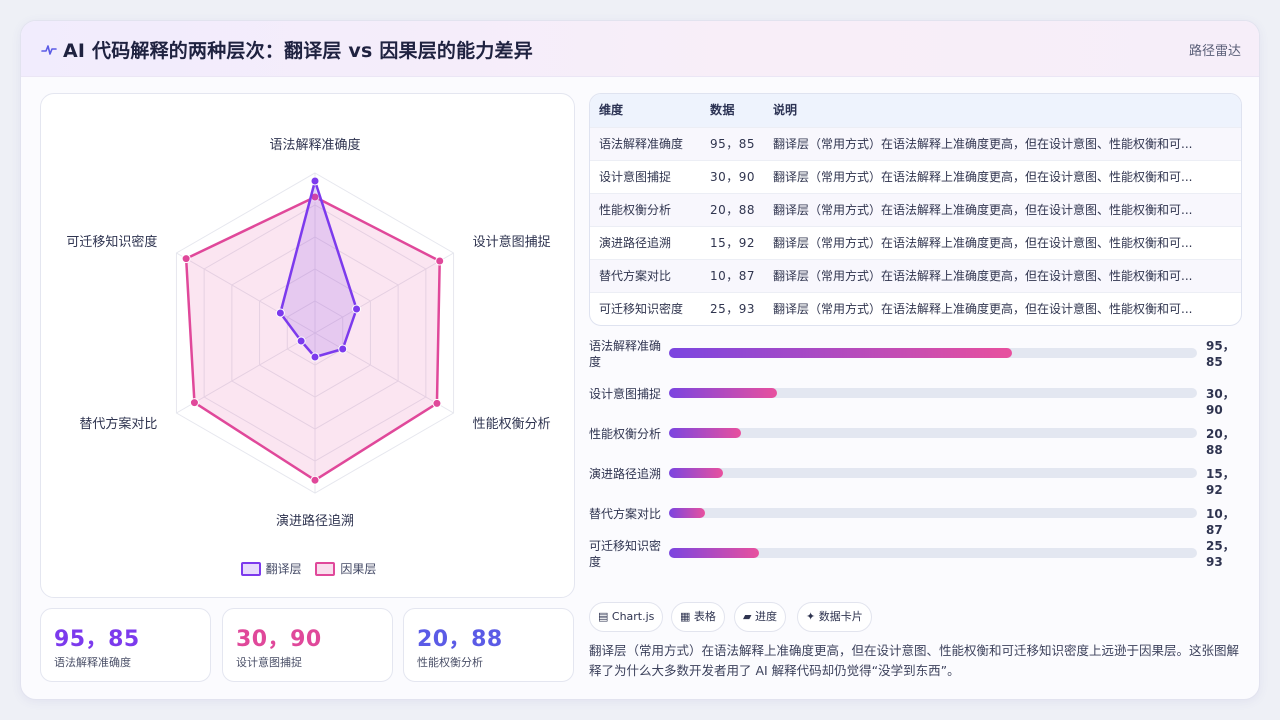 Image resolution: width=1280 pixels, height=720 pixels. What do you see at coordinates (1220, 522) in the screenshot?
I see `progress-value: 10，87` at bounding box center [1220, 522].